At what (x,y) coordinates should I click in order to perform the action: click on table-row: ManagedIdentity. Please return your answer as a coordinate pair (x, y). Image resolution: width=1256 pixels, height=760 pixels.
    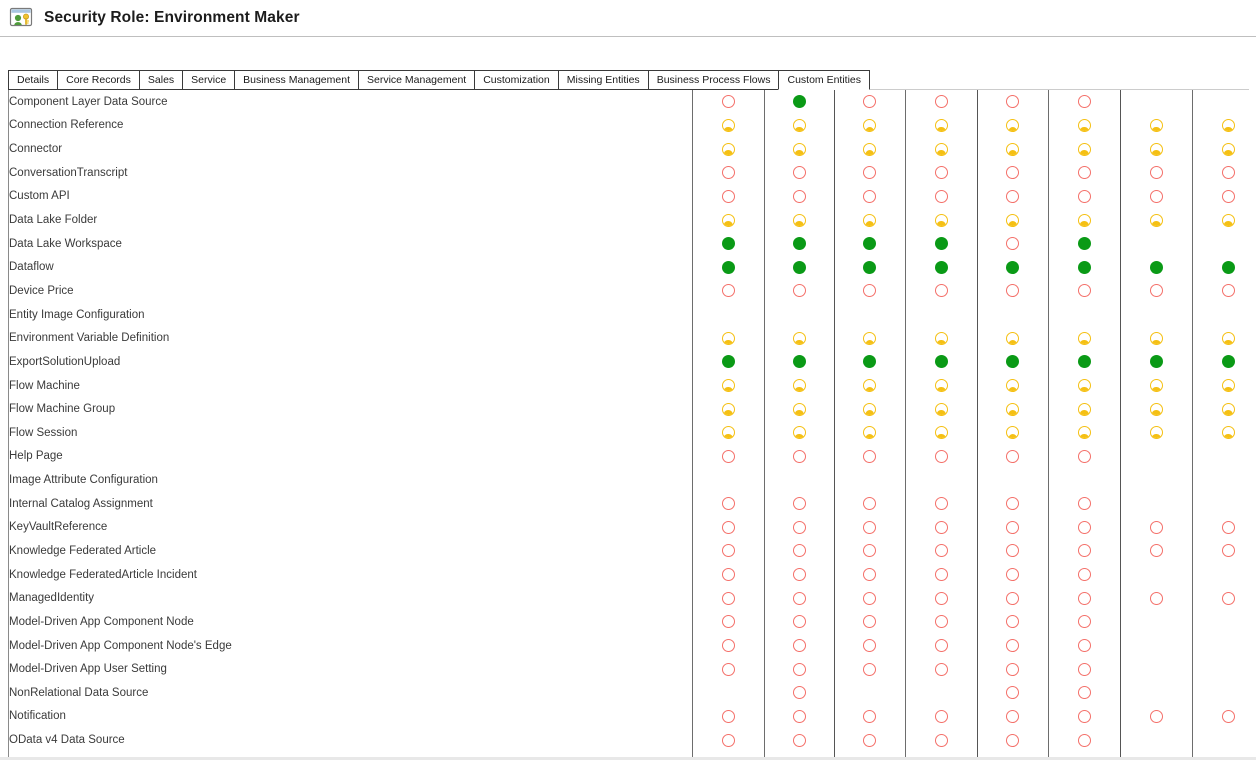
    Looking at the image, I should click on (629, 598).